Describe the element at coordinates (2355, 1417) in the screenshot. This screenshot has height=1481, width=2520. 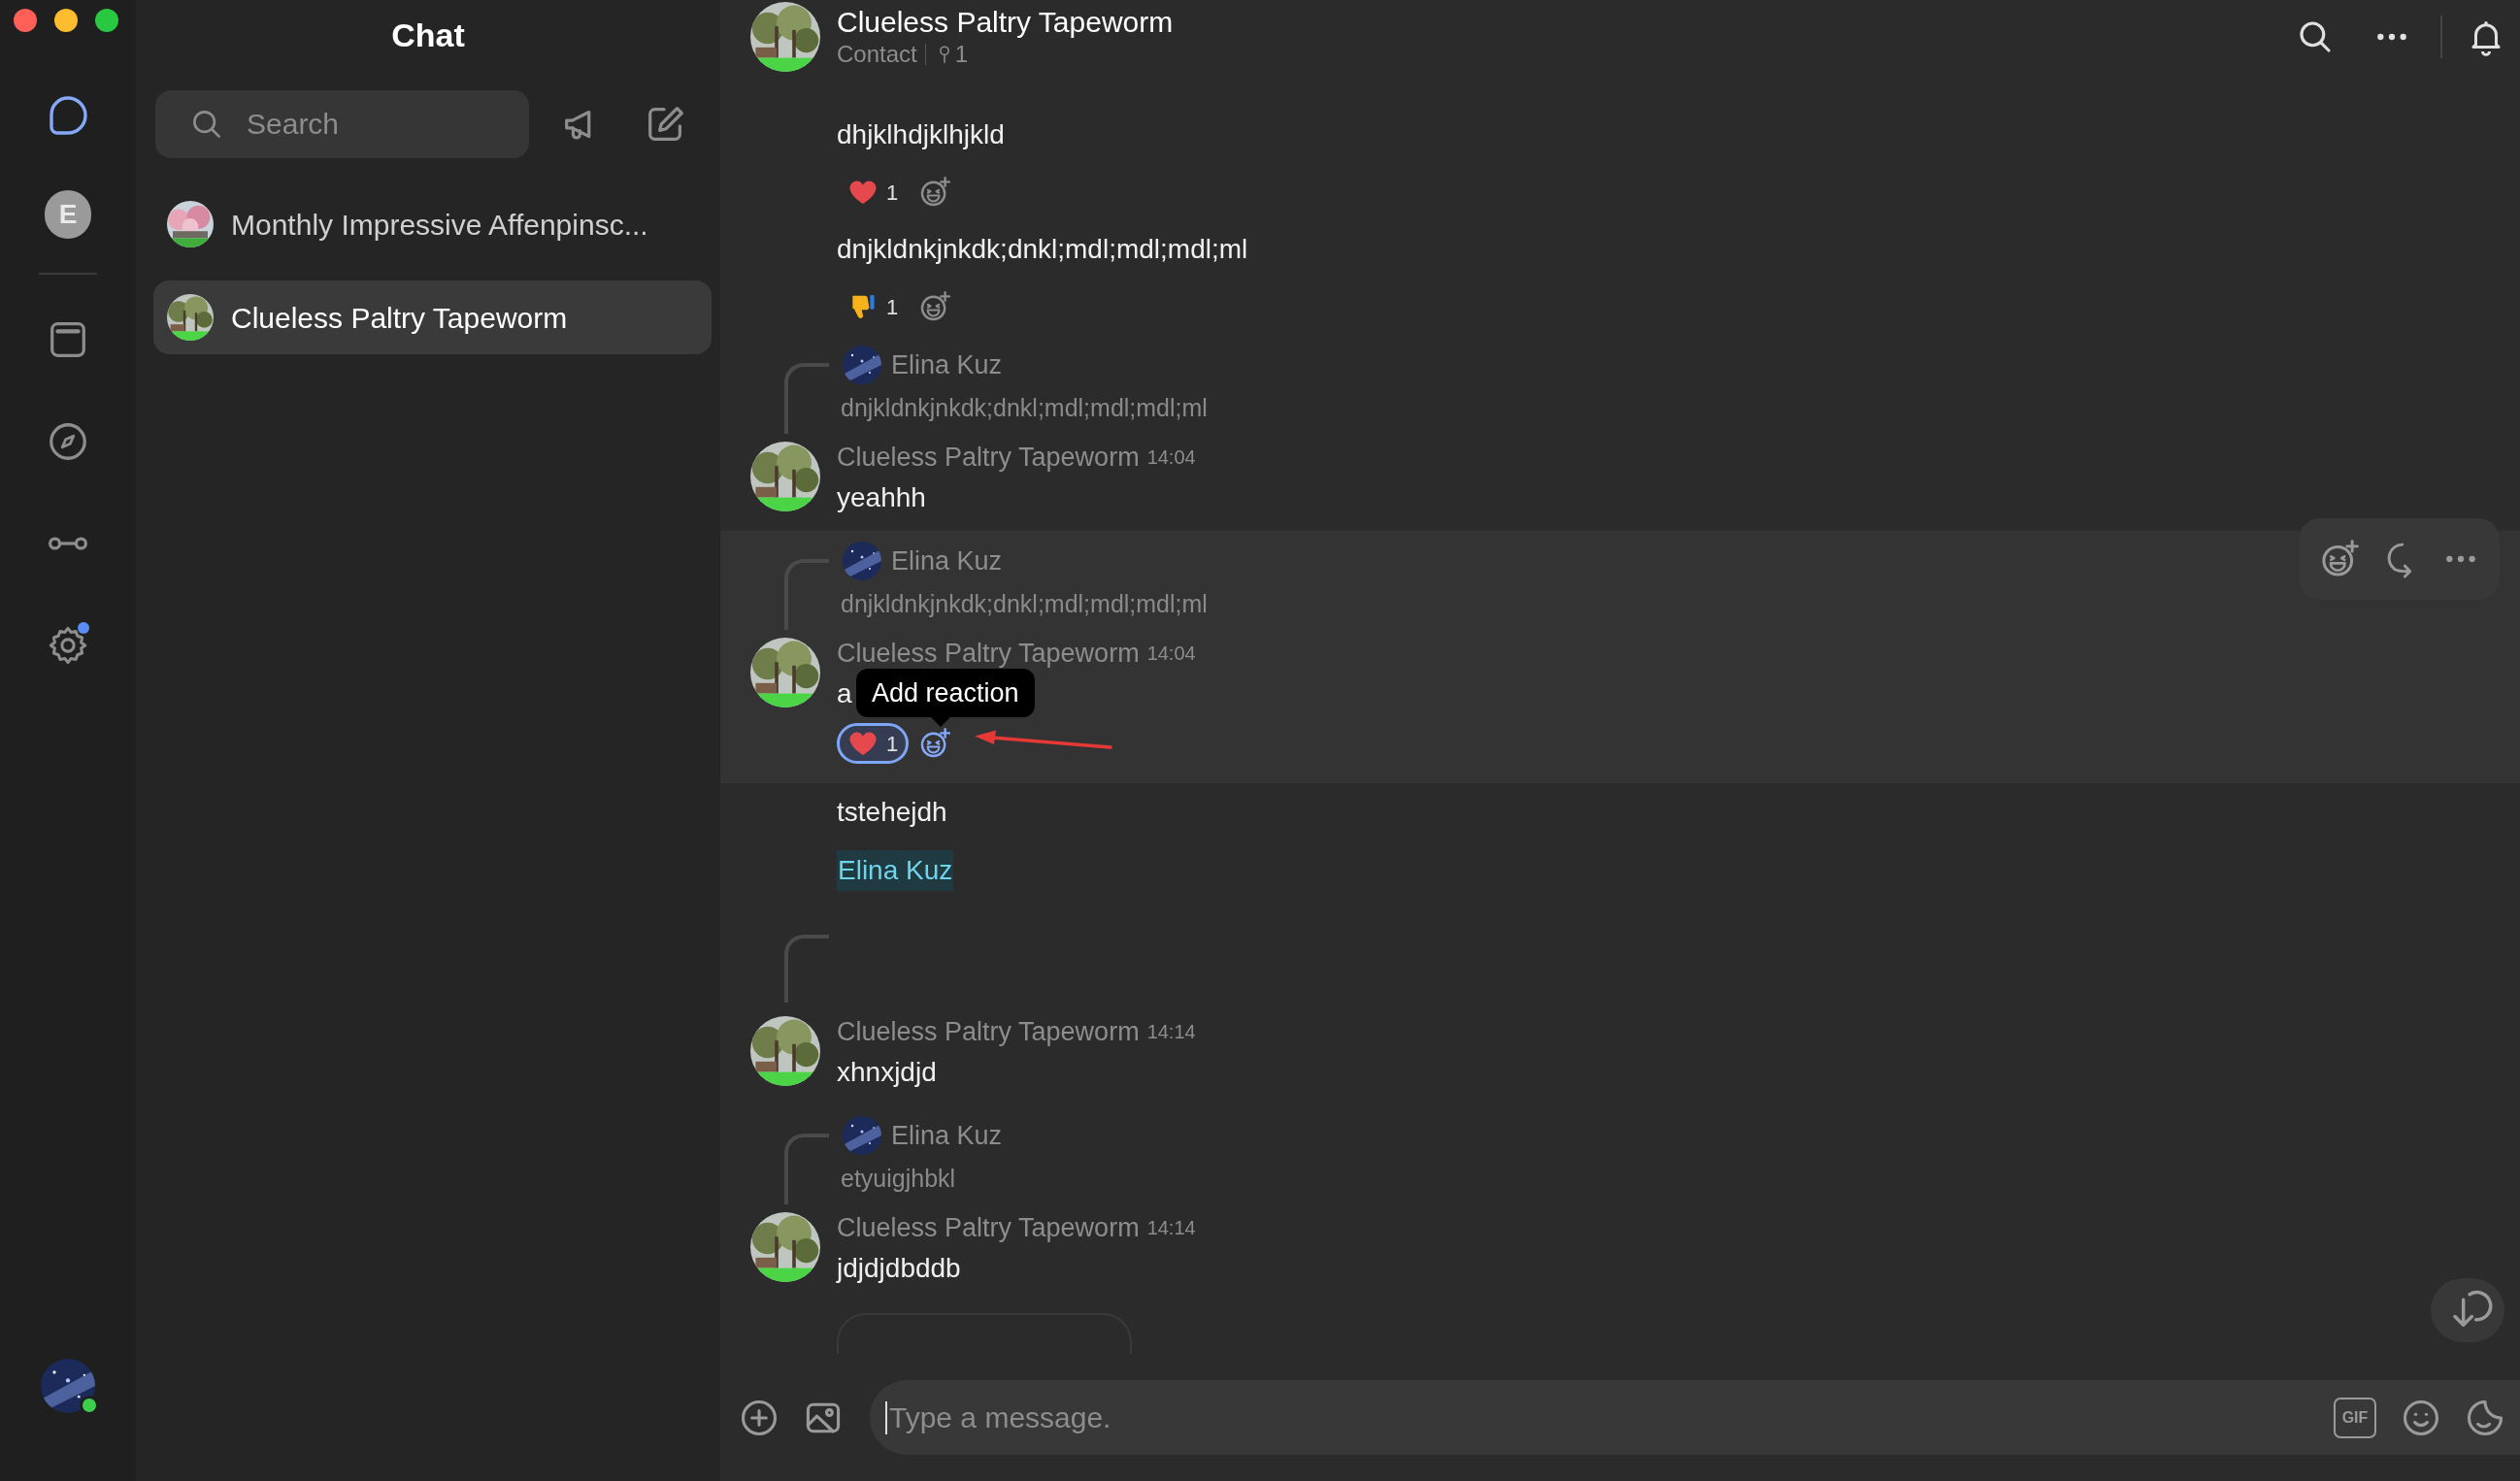
I see `gif-button: GIF` at that location.